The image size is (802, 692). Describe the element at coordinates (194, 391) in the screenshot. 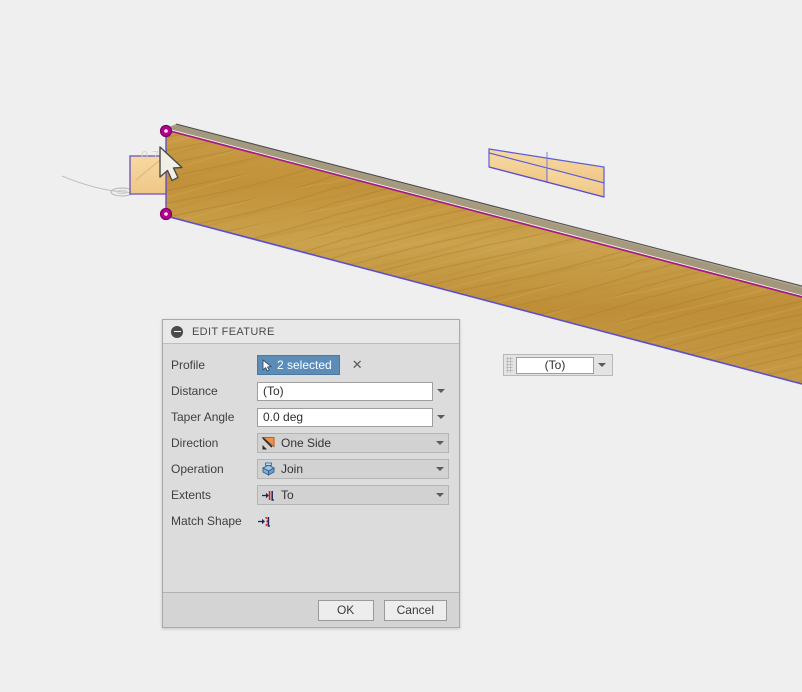

I see `label-distance: Distance` at that location.